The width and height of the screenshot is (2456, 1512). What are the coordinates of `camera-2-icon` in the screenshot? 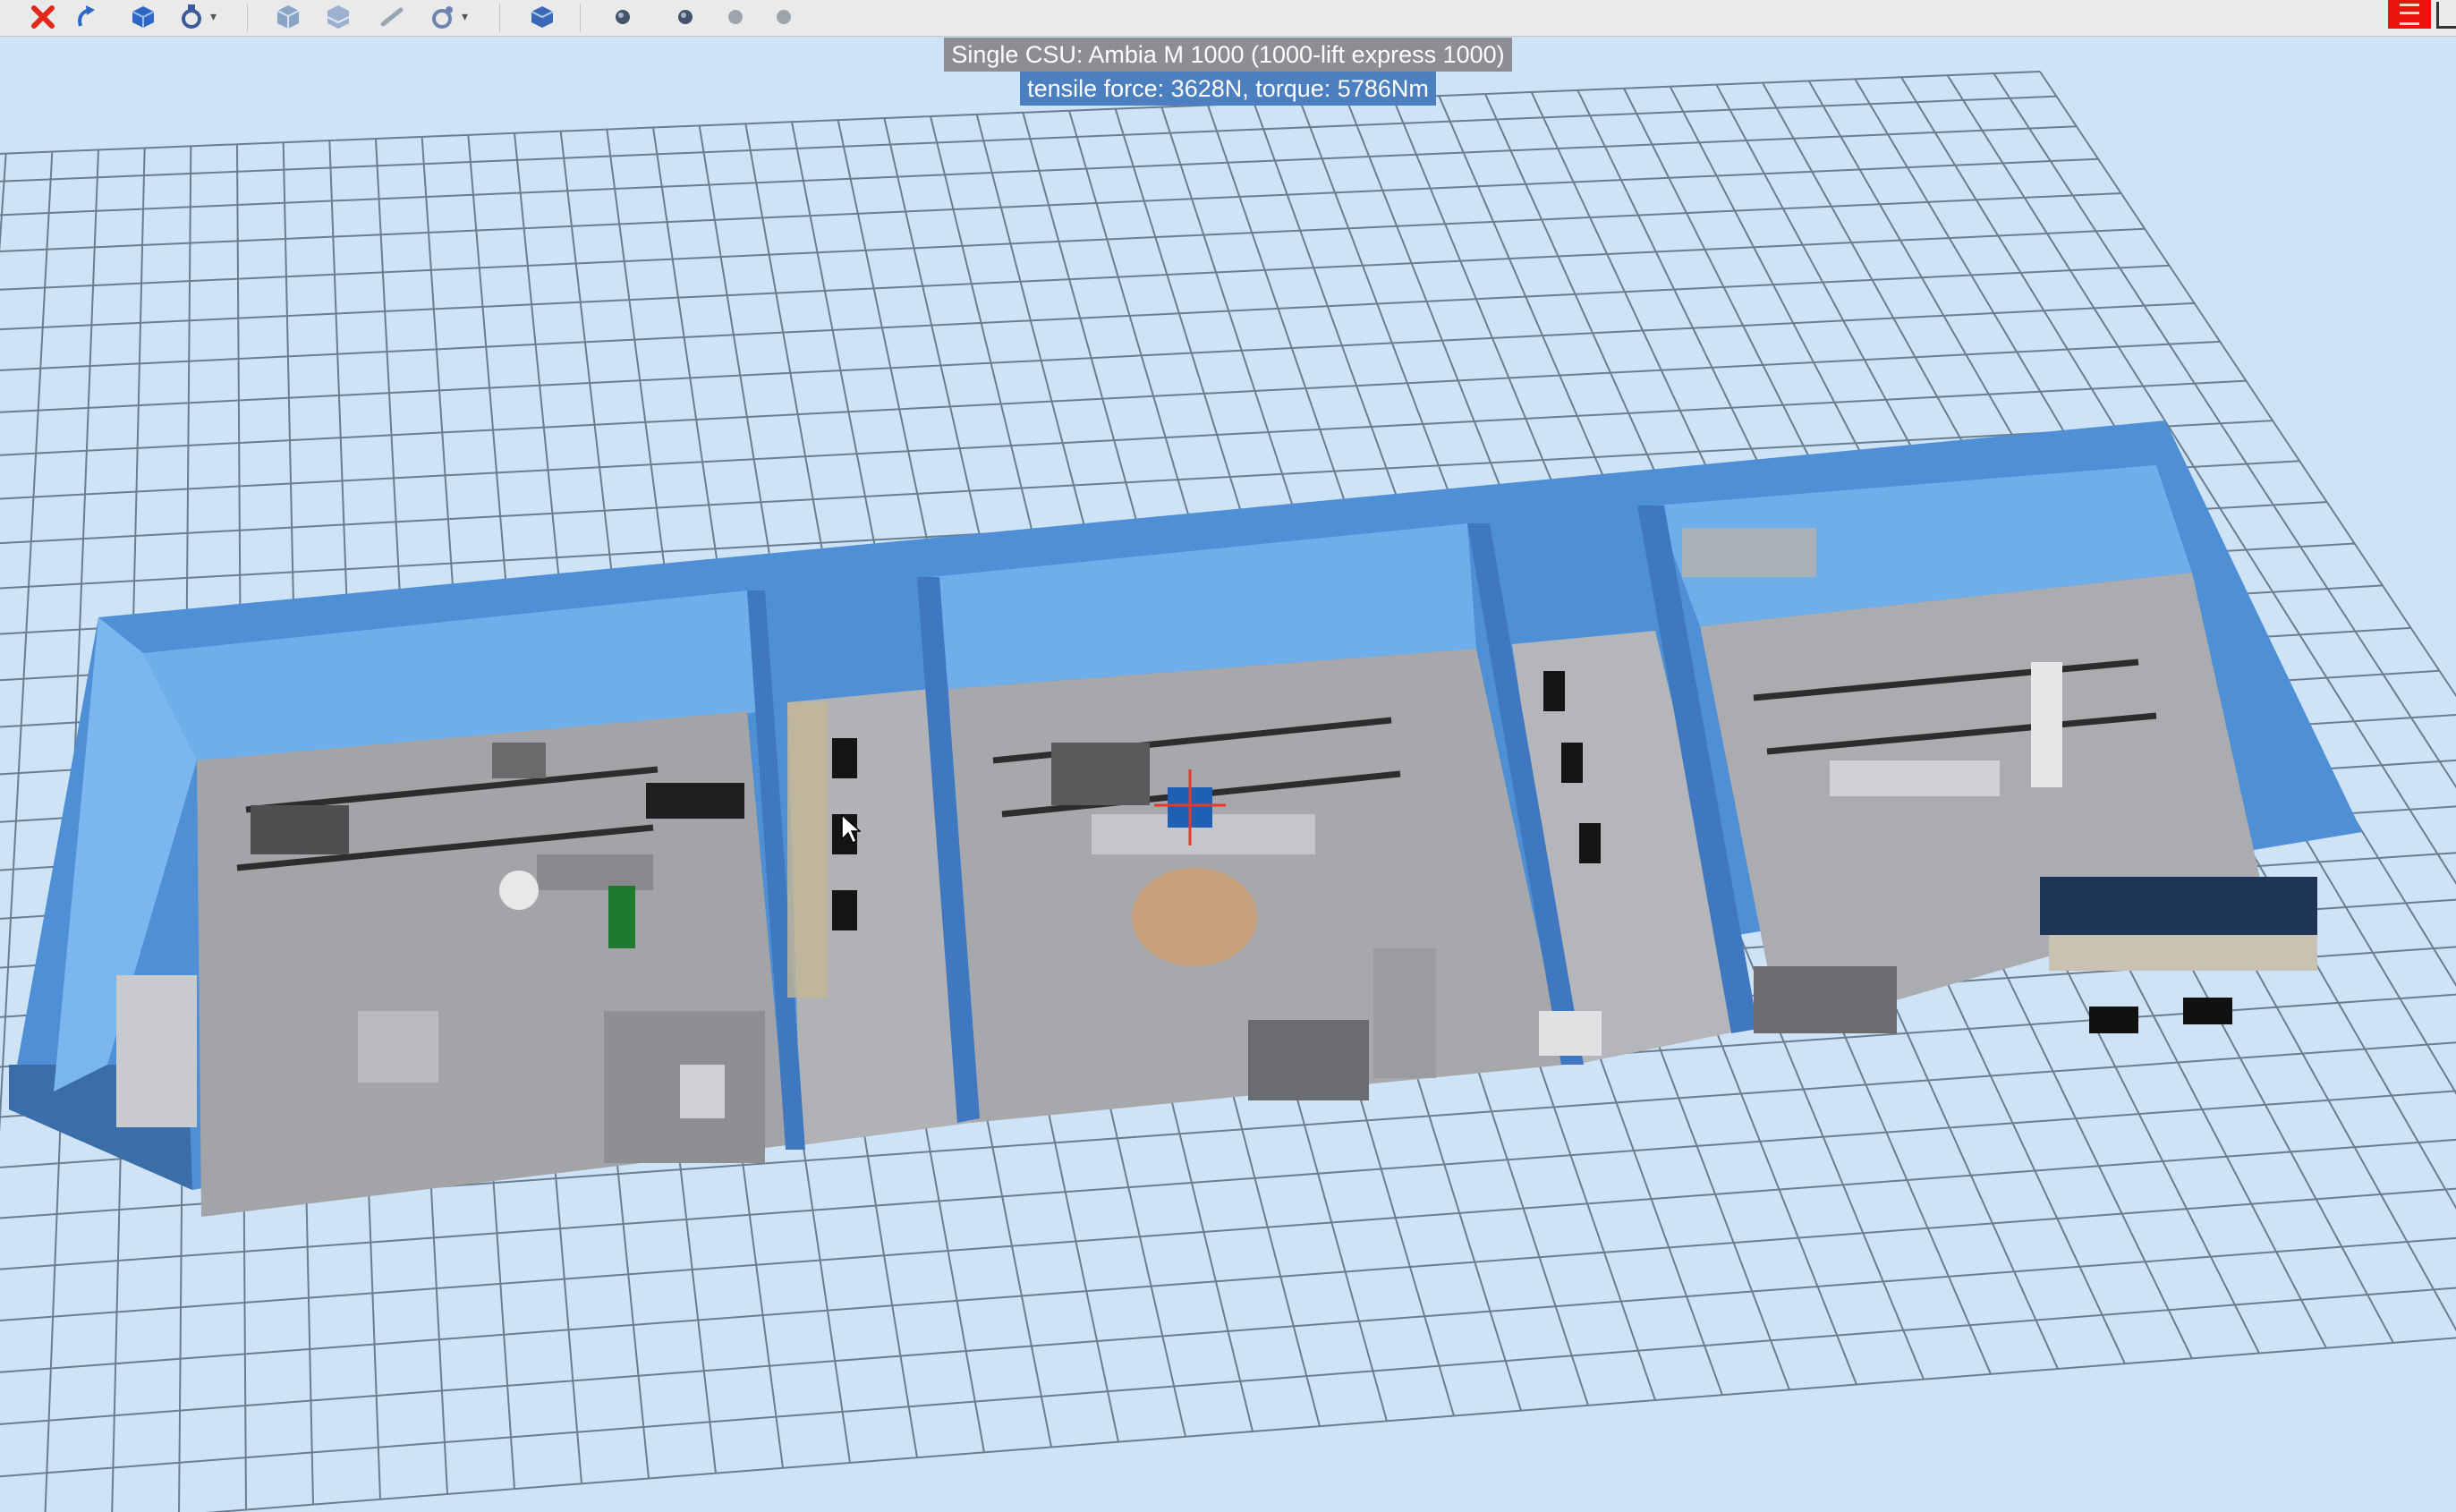 It's located at (687, 17).